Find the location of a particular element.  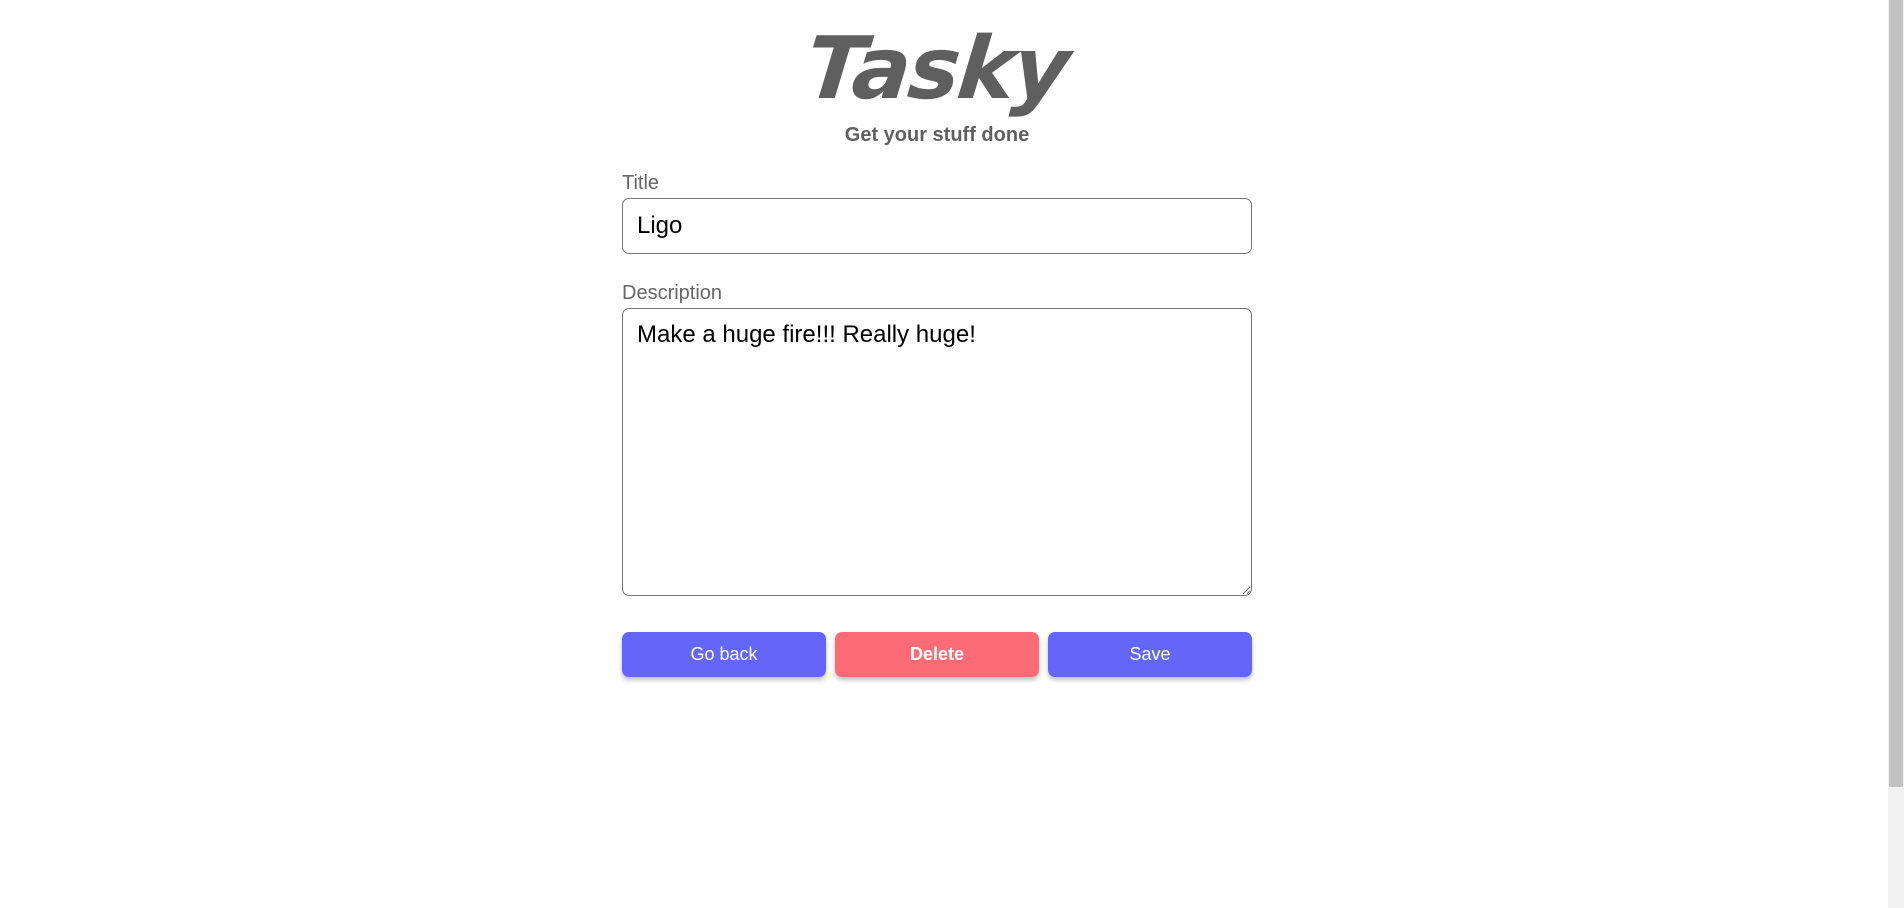

save-button: Save is located at coordinates (1150, 654).